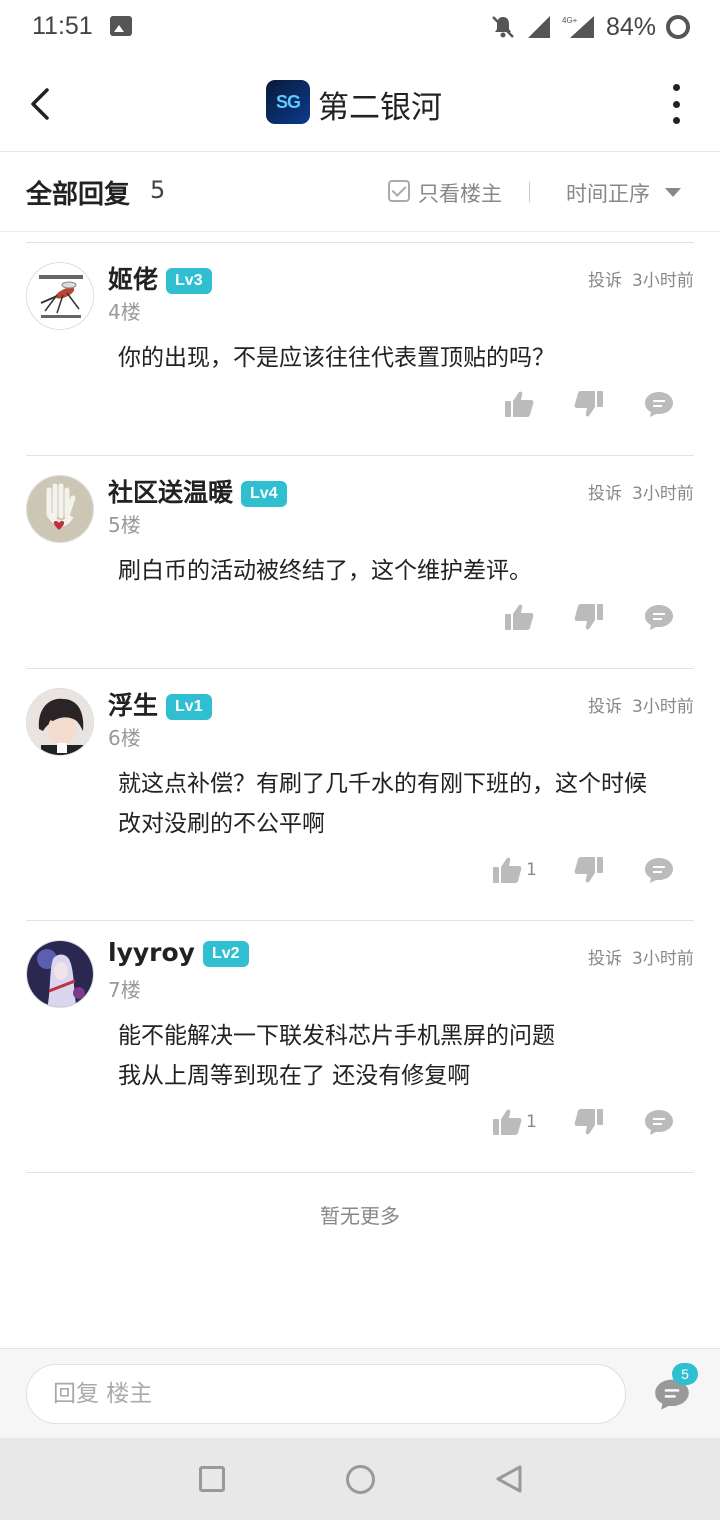 The width and height of the screenshot is (720, 1520). I want to click on game-logo-text: SG, so click(288, 101).